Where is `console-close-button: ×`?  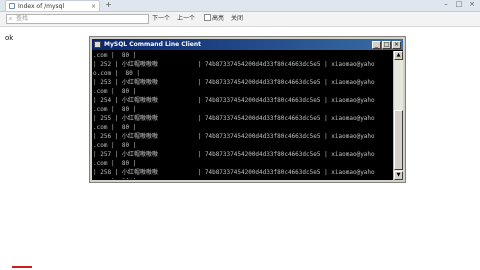
console-close-button: × is located at coordinates (396, 45).